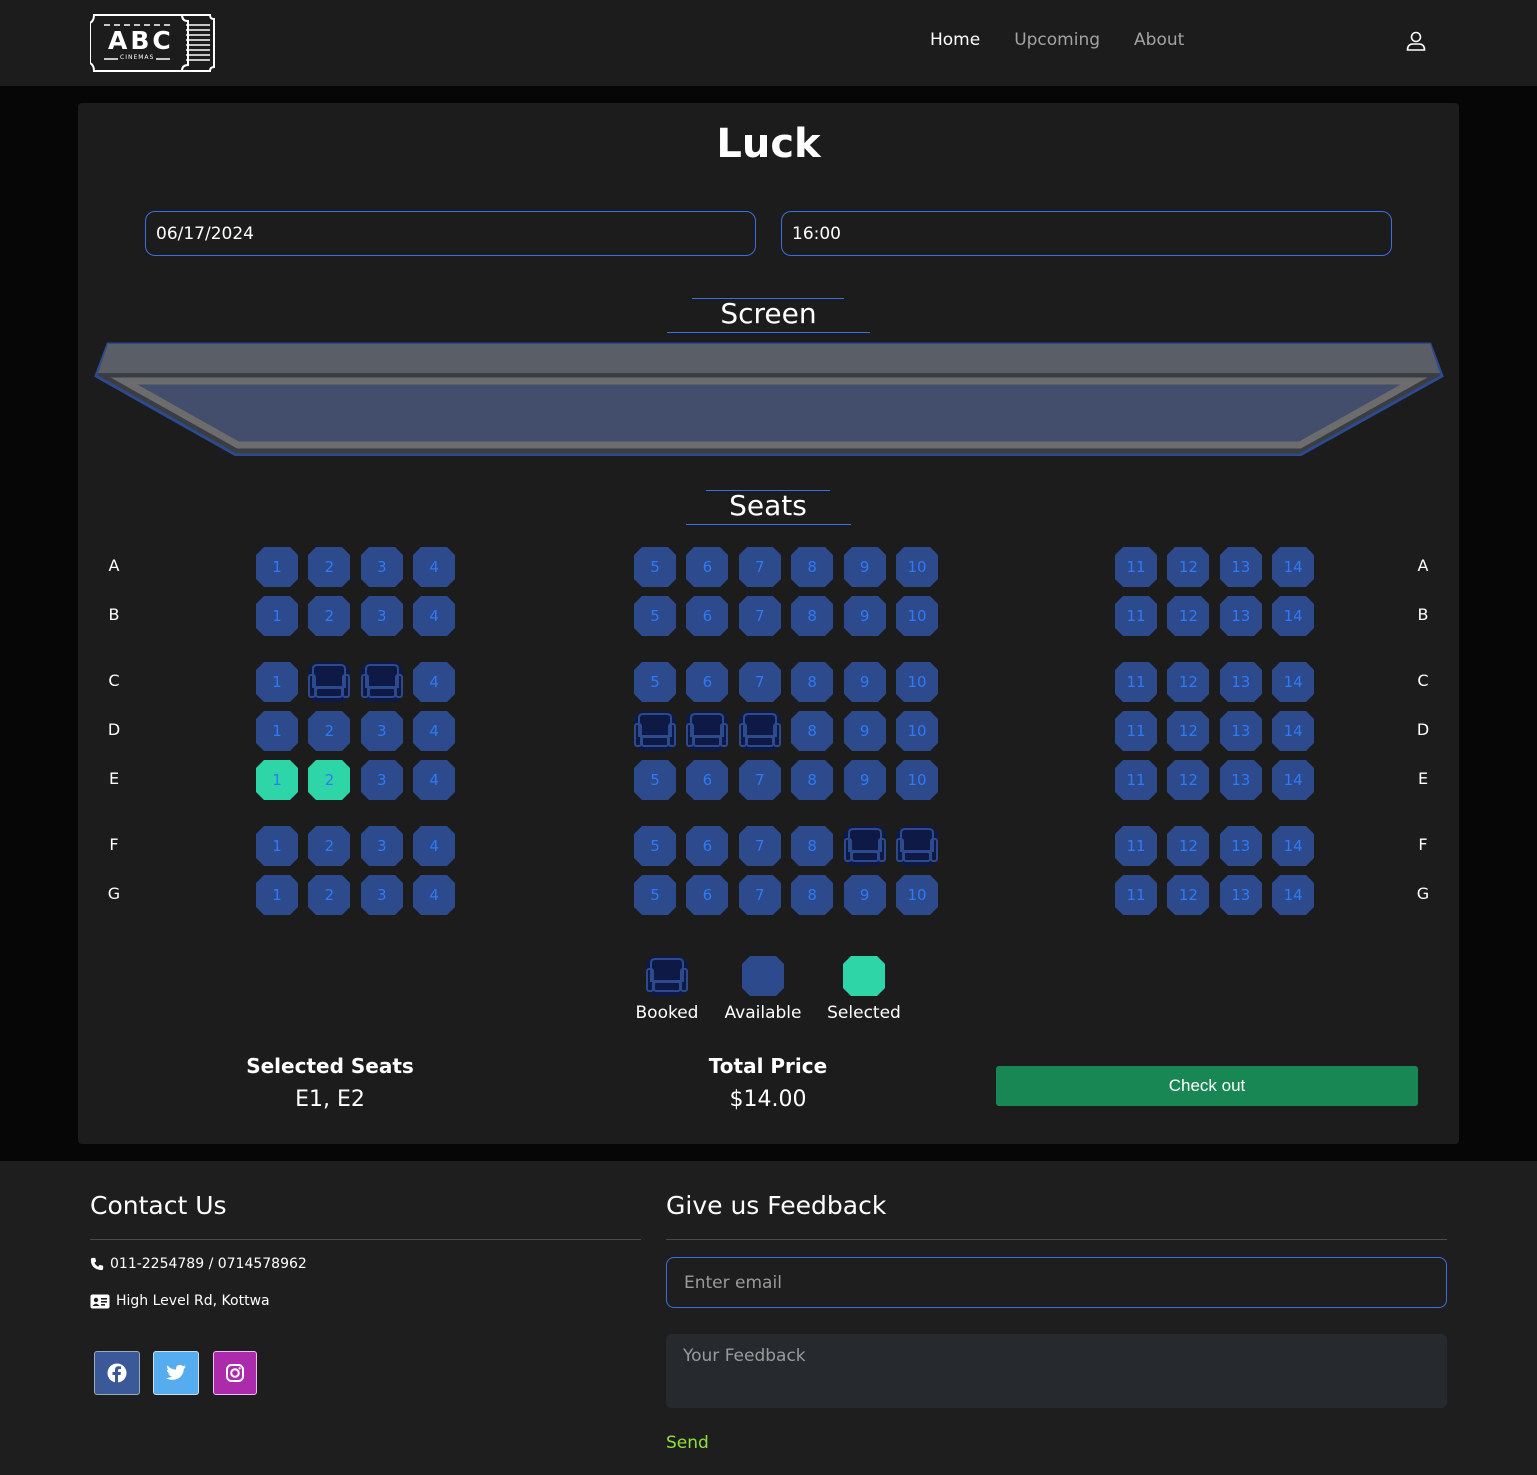  I want to click on seat-a2: 2, so click(329, 567).